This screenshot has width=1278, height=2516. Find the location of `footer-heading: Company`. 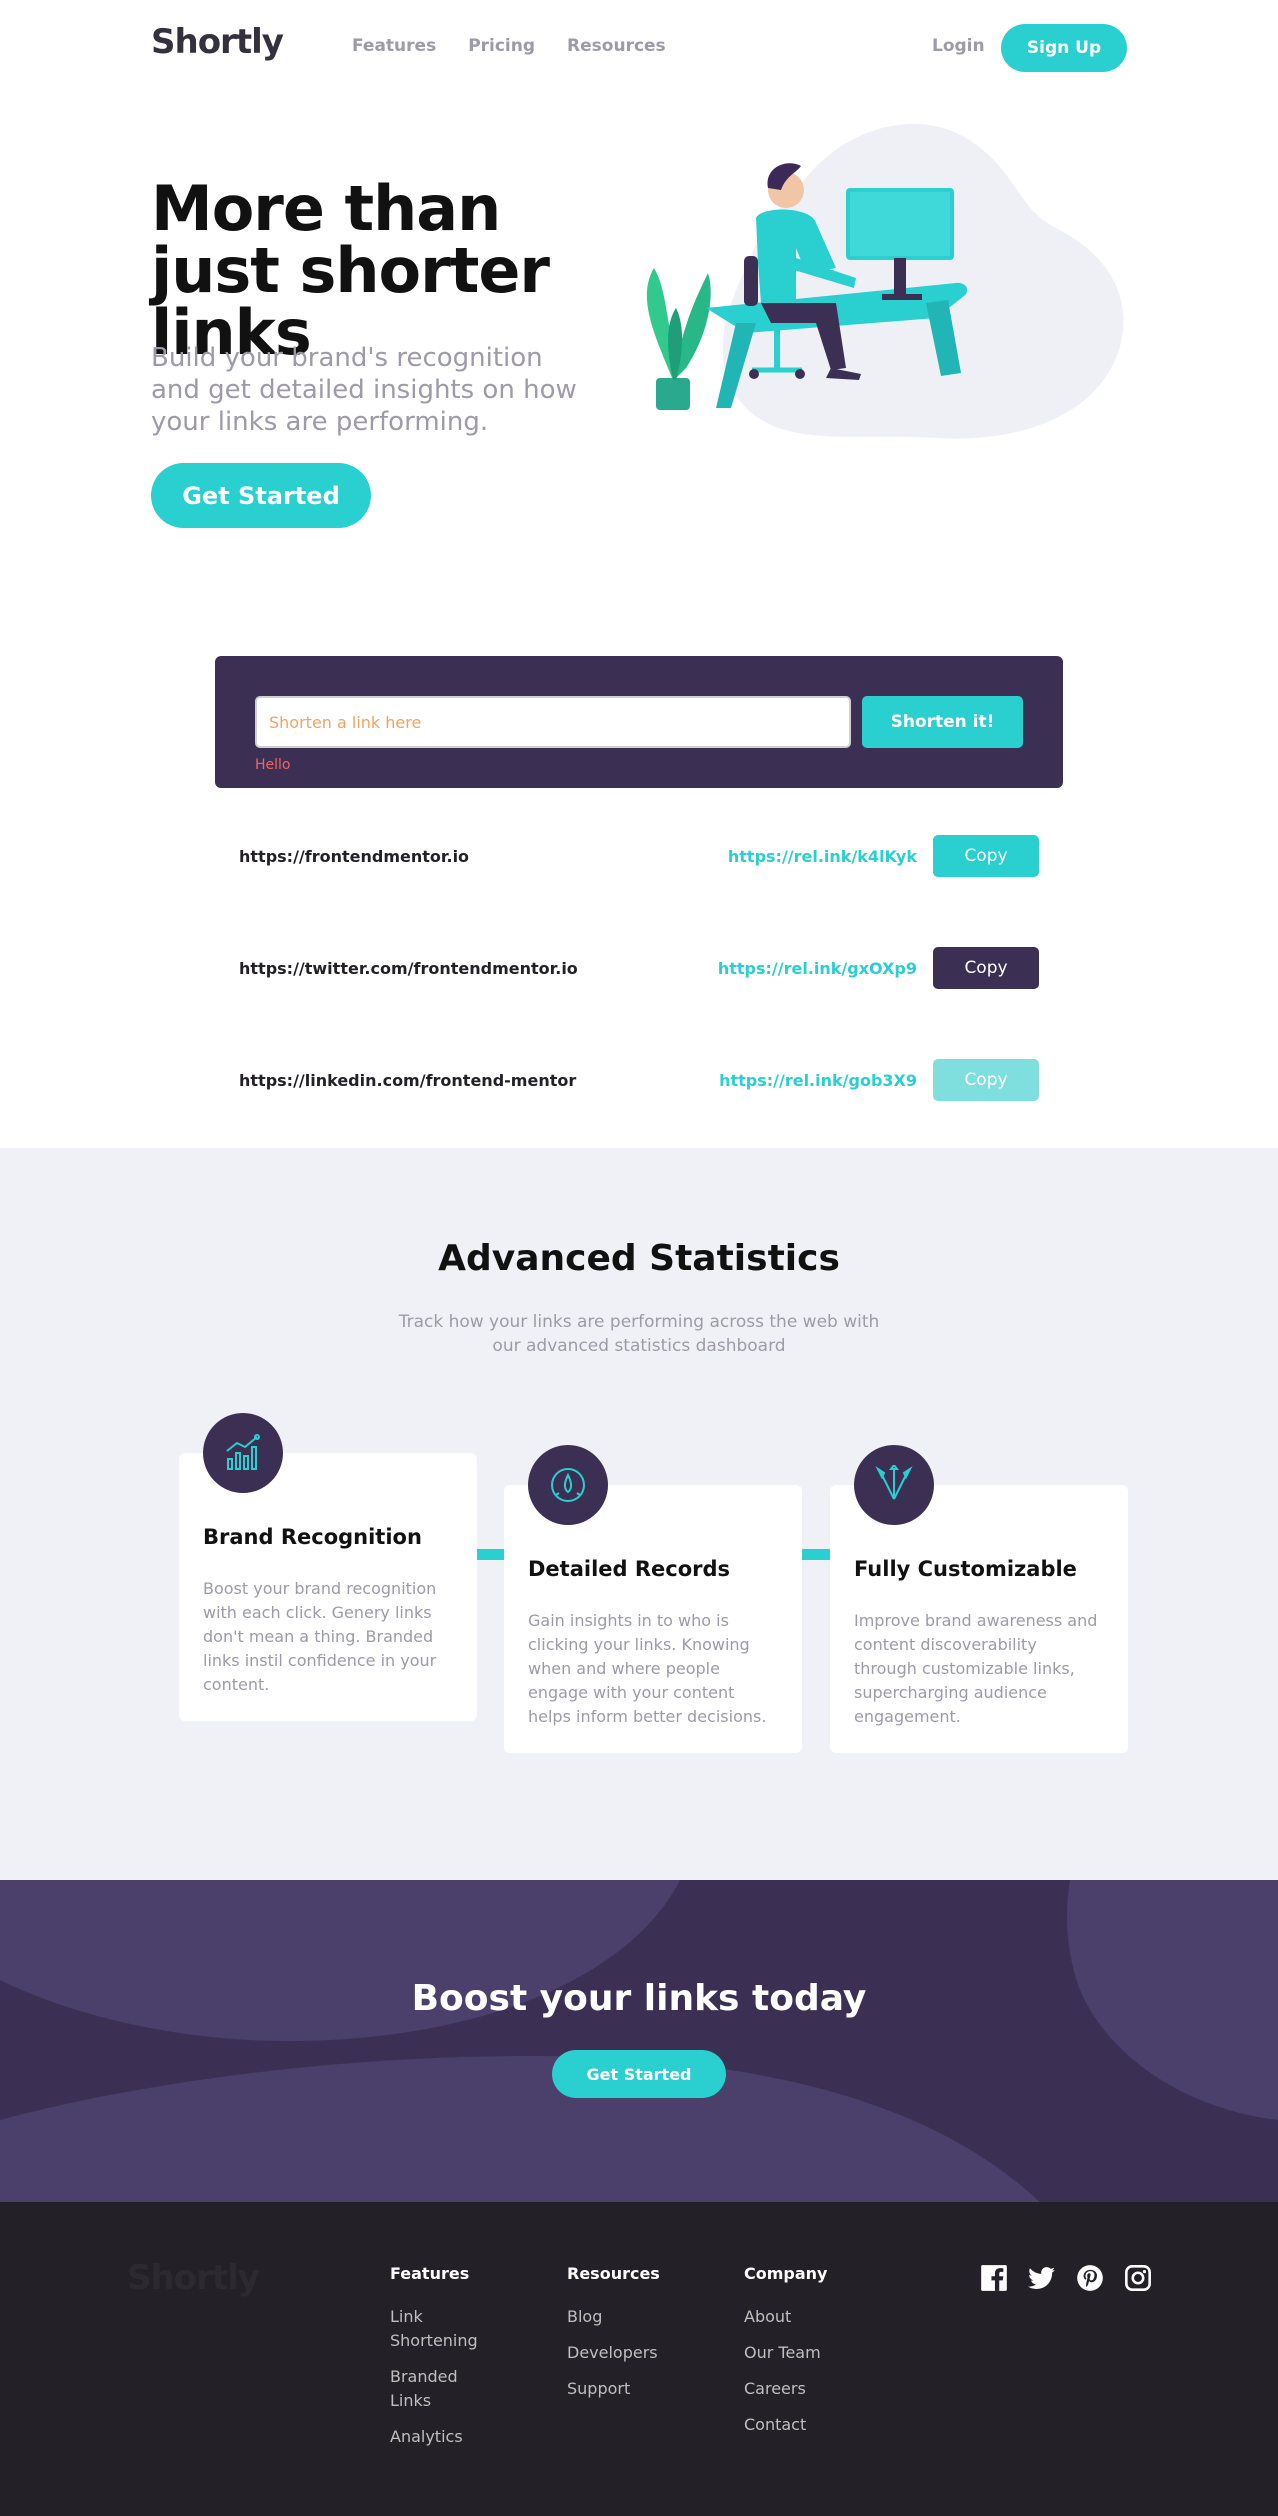

footer-heading: Company is located at coordinates (786, 2273).